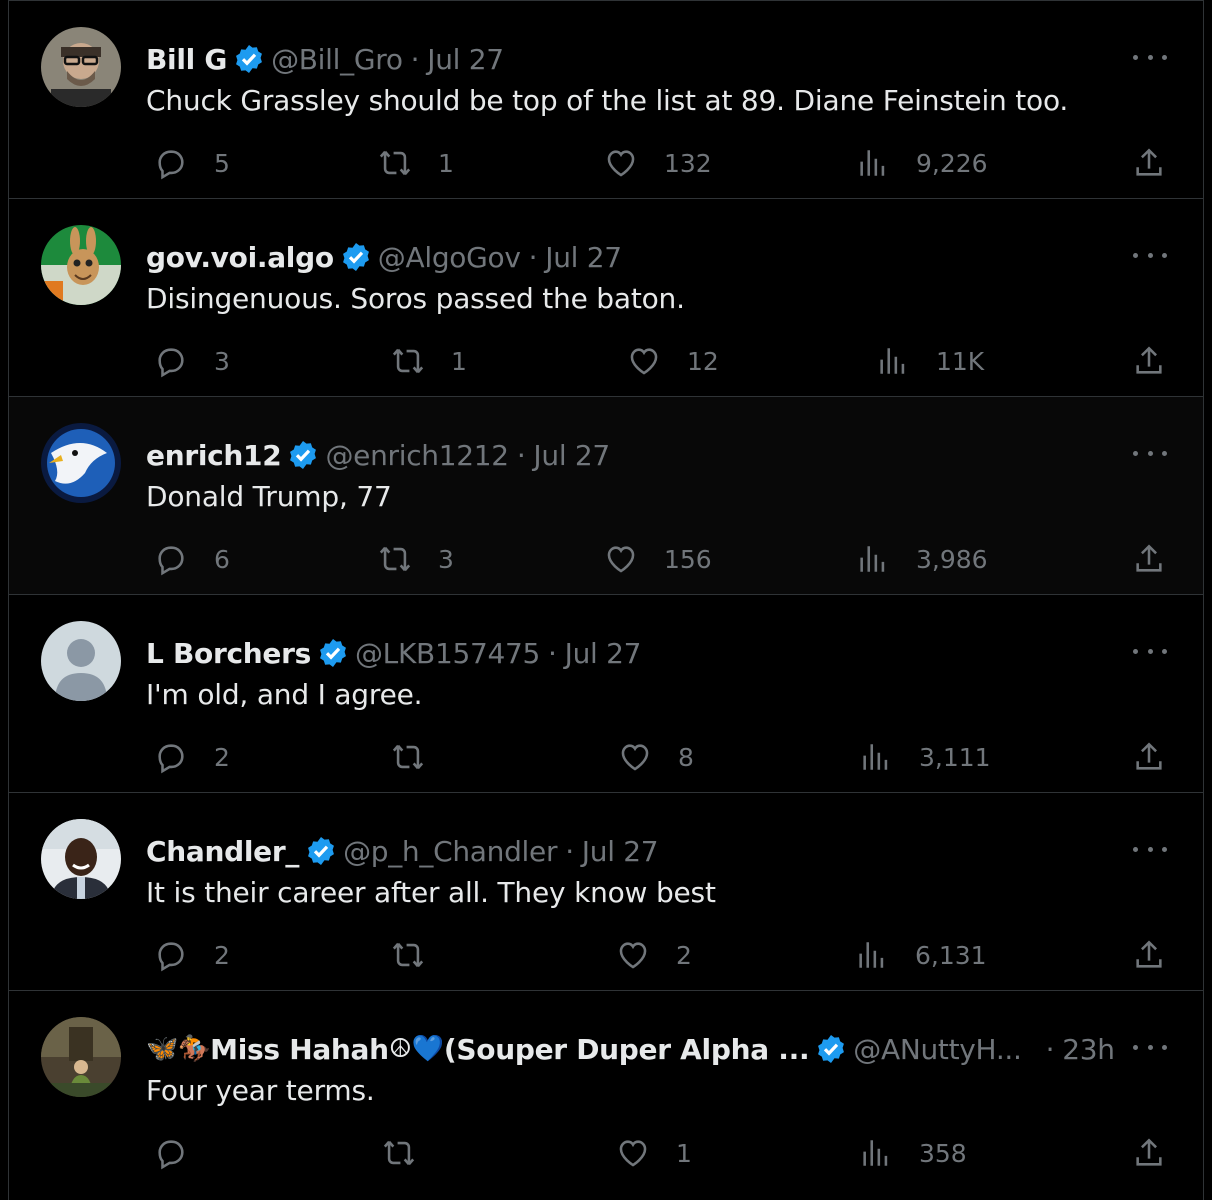  What do you see at coordinates (240, 257) in the screenshot?
I see `display-name: gov.voi.algo` at bounding box center [240, 257].